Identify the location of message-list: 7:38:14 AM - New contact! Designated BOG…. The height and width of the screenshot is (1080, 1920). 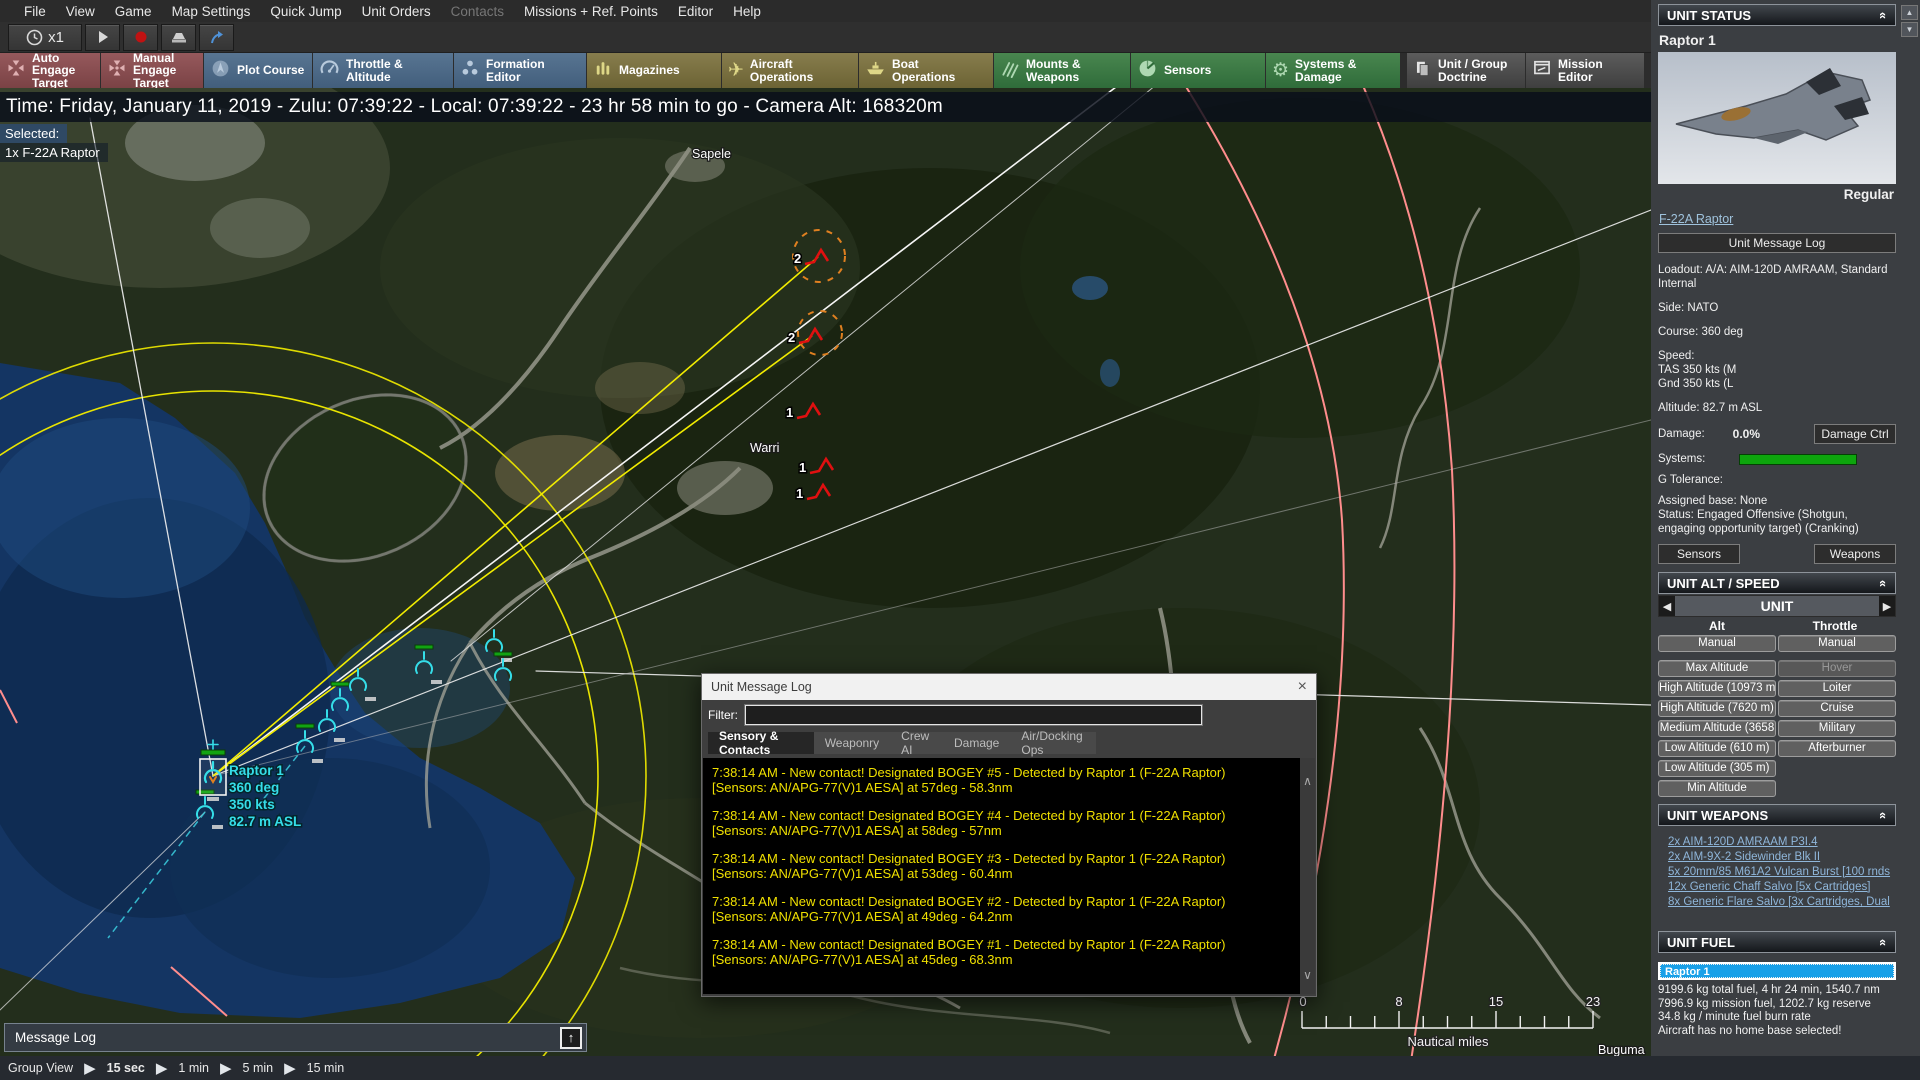
(1002, 876).